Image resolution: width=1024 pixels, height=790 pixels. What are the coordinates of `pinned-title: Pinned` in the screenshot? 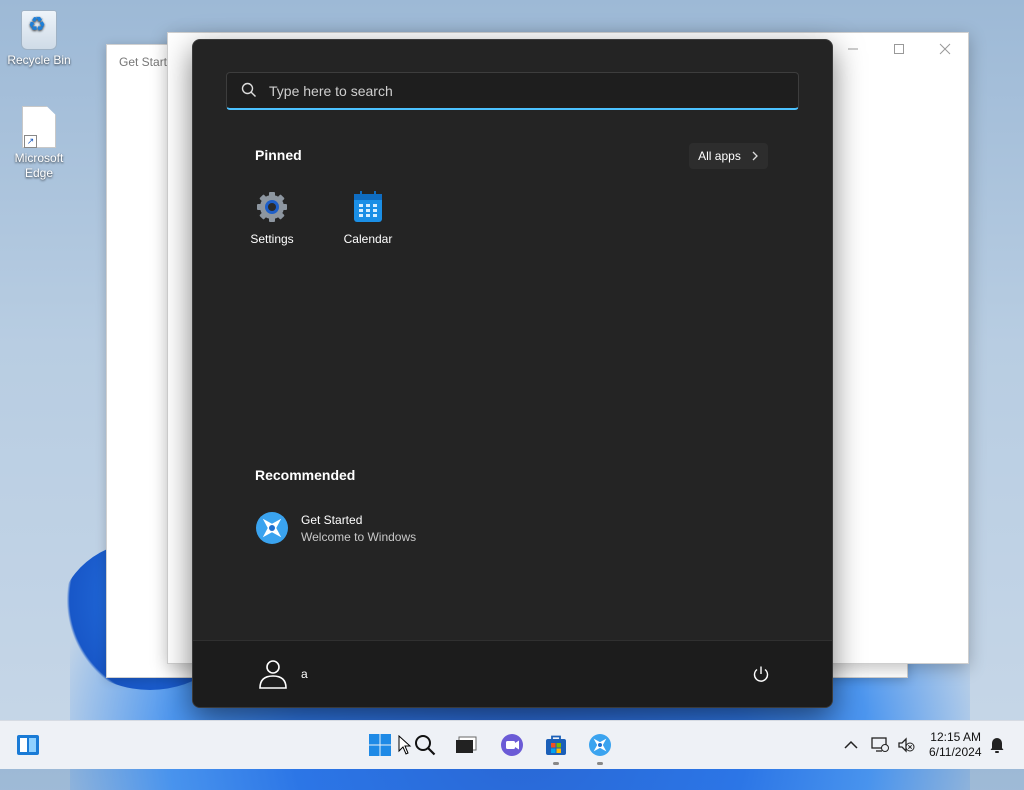 It's located at (278, 155).